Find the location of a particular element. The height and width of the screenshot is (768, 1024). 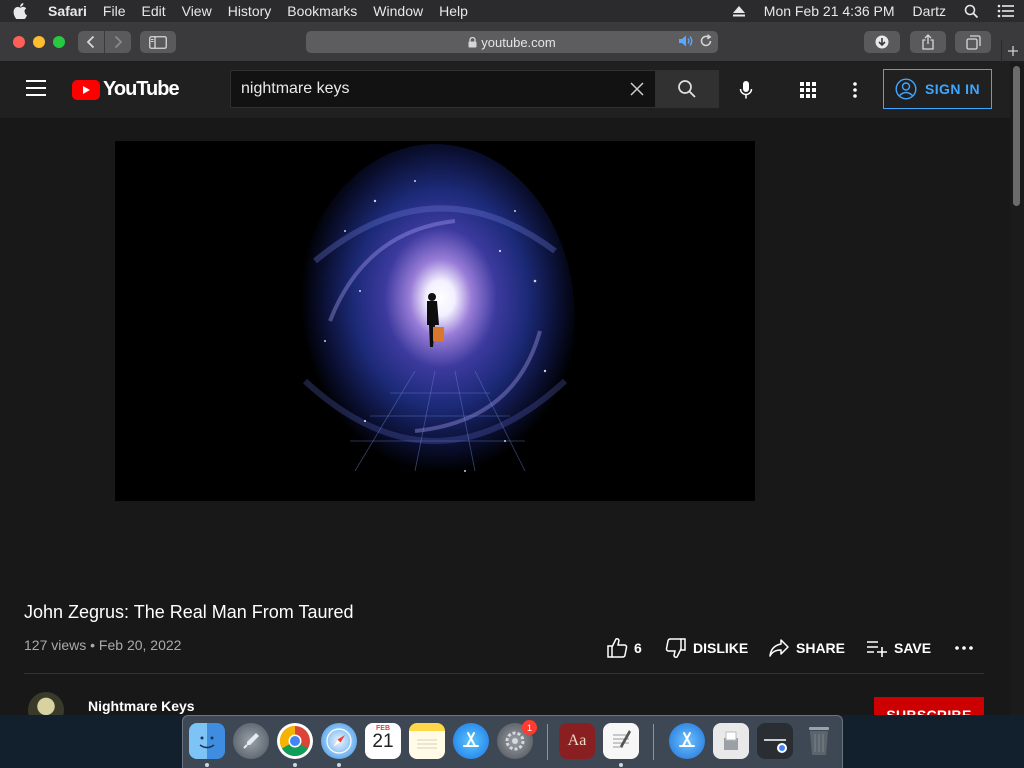

notification-badge: 1 is located at coordinates (529, 727).